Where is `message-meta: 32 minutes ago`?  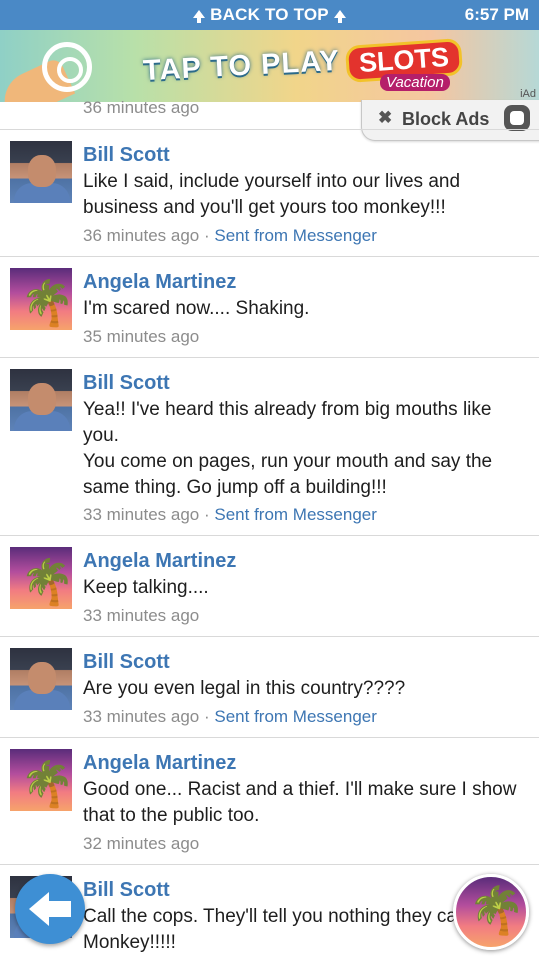
message-meta: 32 minutes ago is located at coordinates (141, 844).